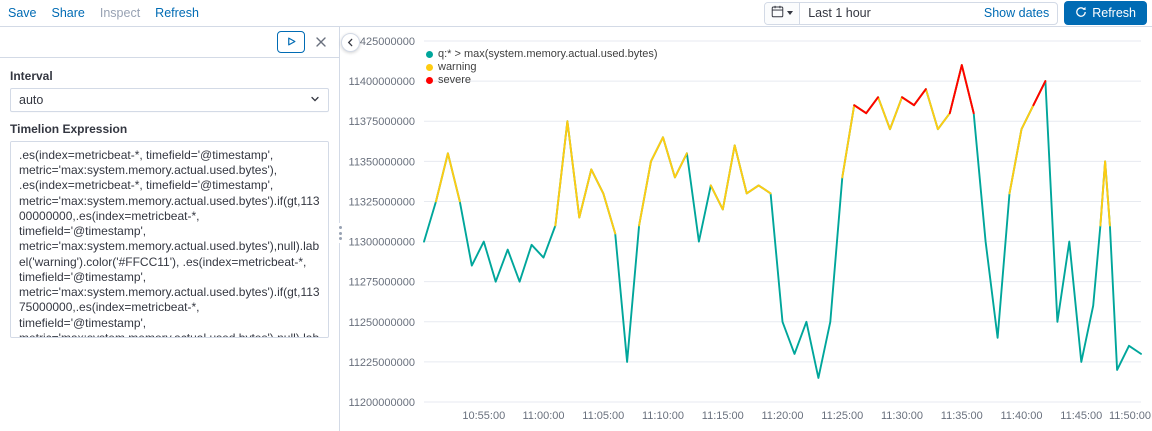 Image resolution: width=1152 pixels, height=431 pixels. I want to click on chevron-left-icon, so click(350, 42).